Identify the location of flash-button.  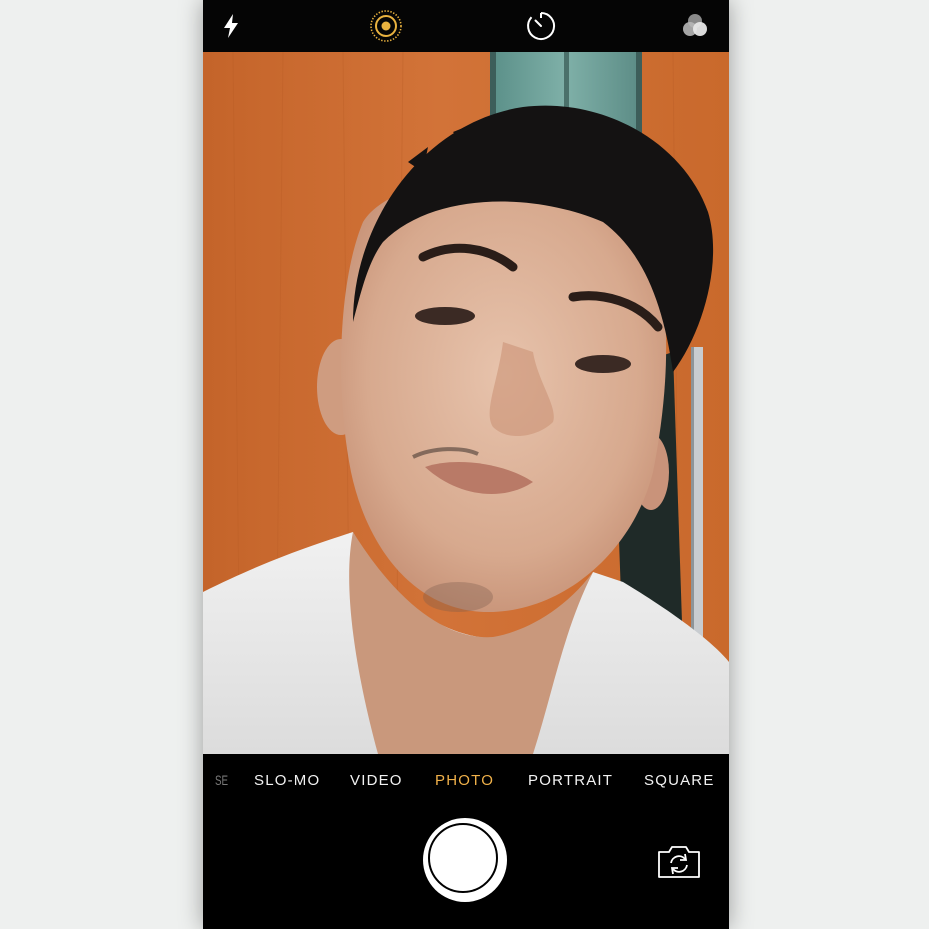
(231, 26).